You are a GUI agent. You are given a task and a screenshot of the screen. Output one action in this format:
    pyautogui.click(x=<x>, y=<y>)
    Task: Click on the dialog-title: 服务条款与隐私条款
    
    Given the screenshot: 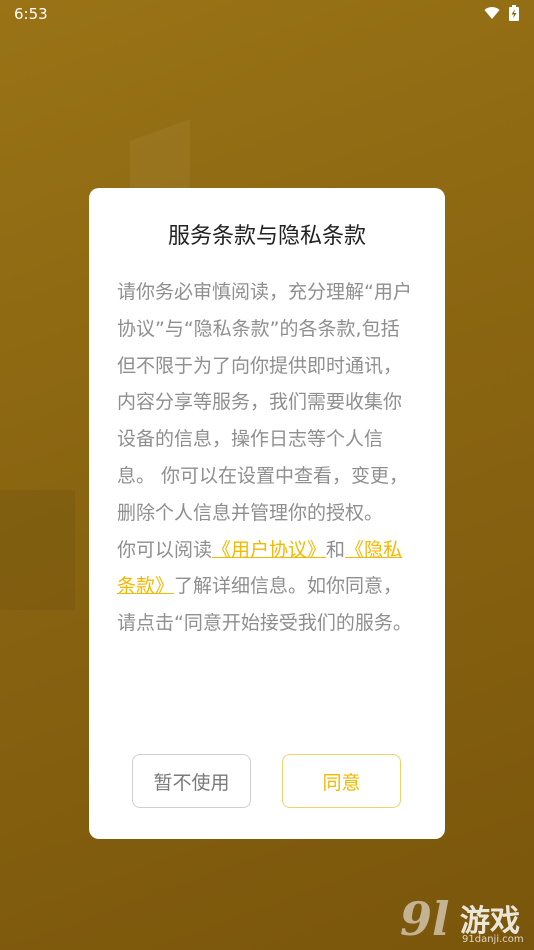 What is the action you would take?
    pyautogui.click(x=266, y=236)
    